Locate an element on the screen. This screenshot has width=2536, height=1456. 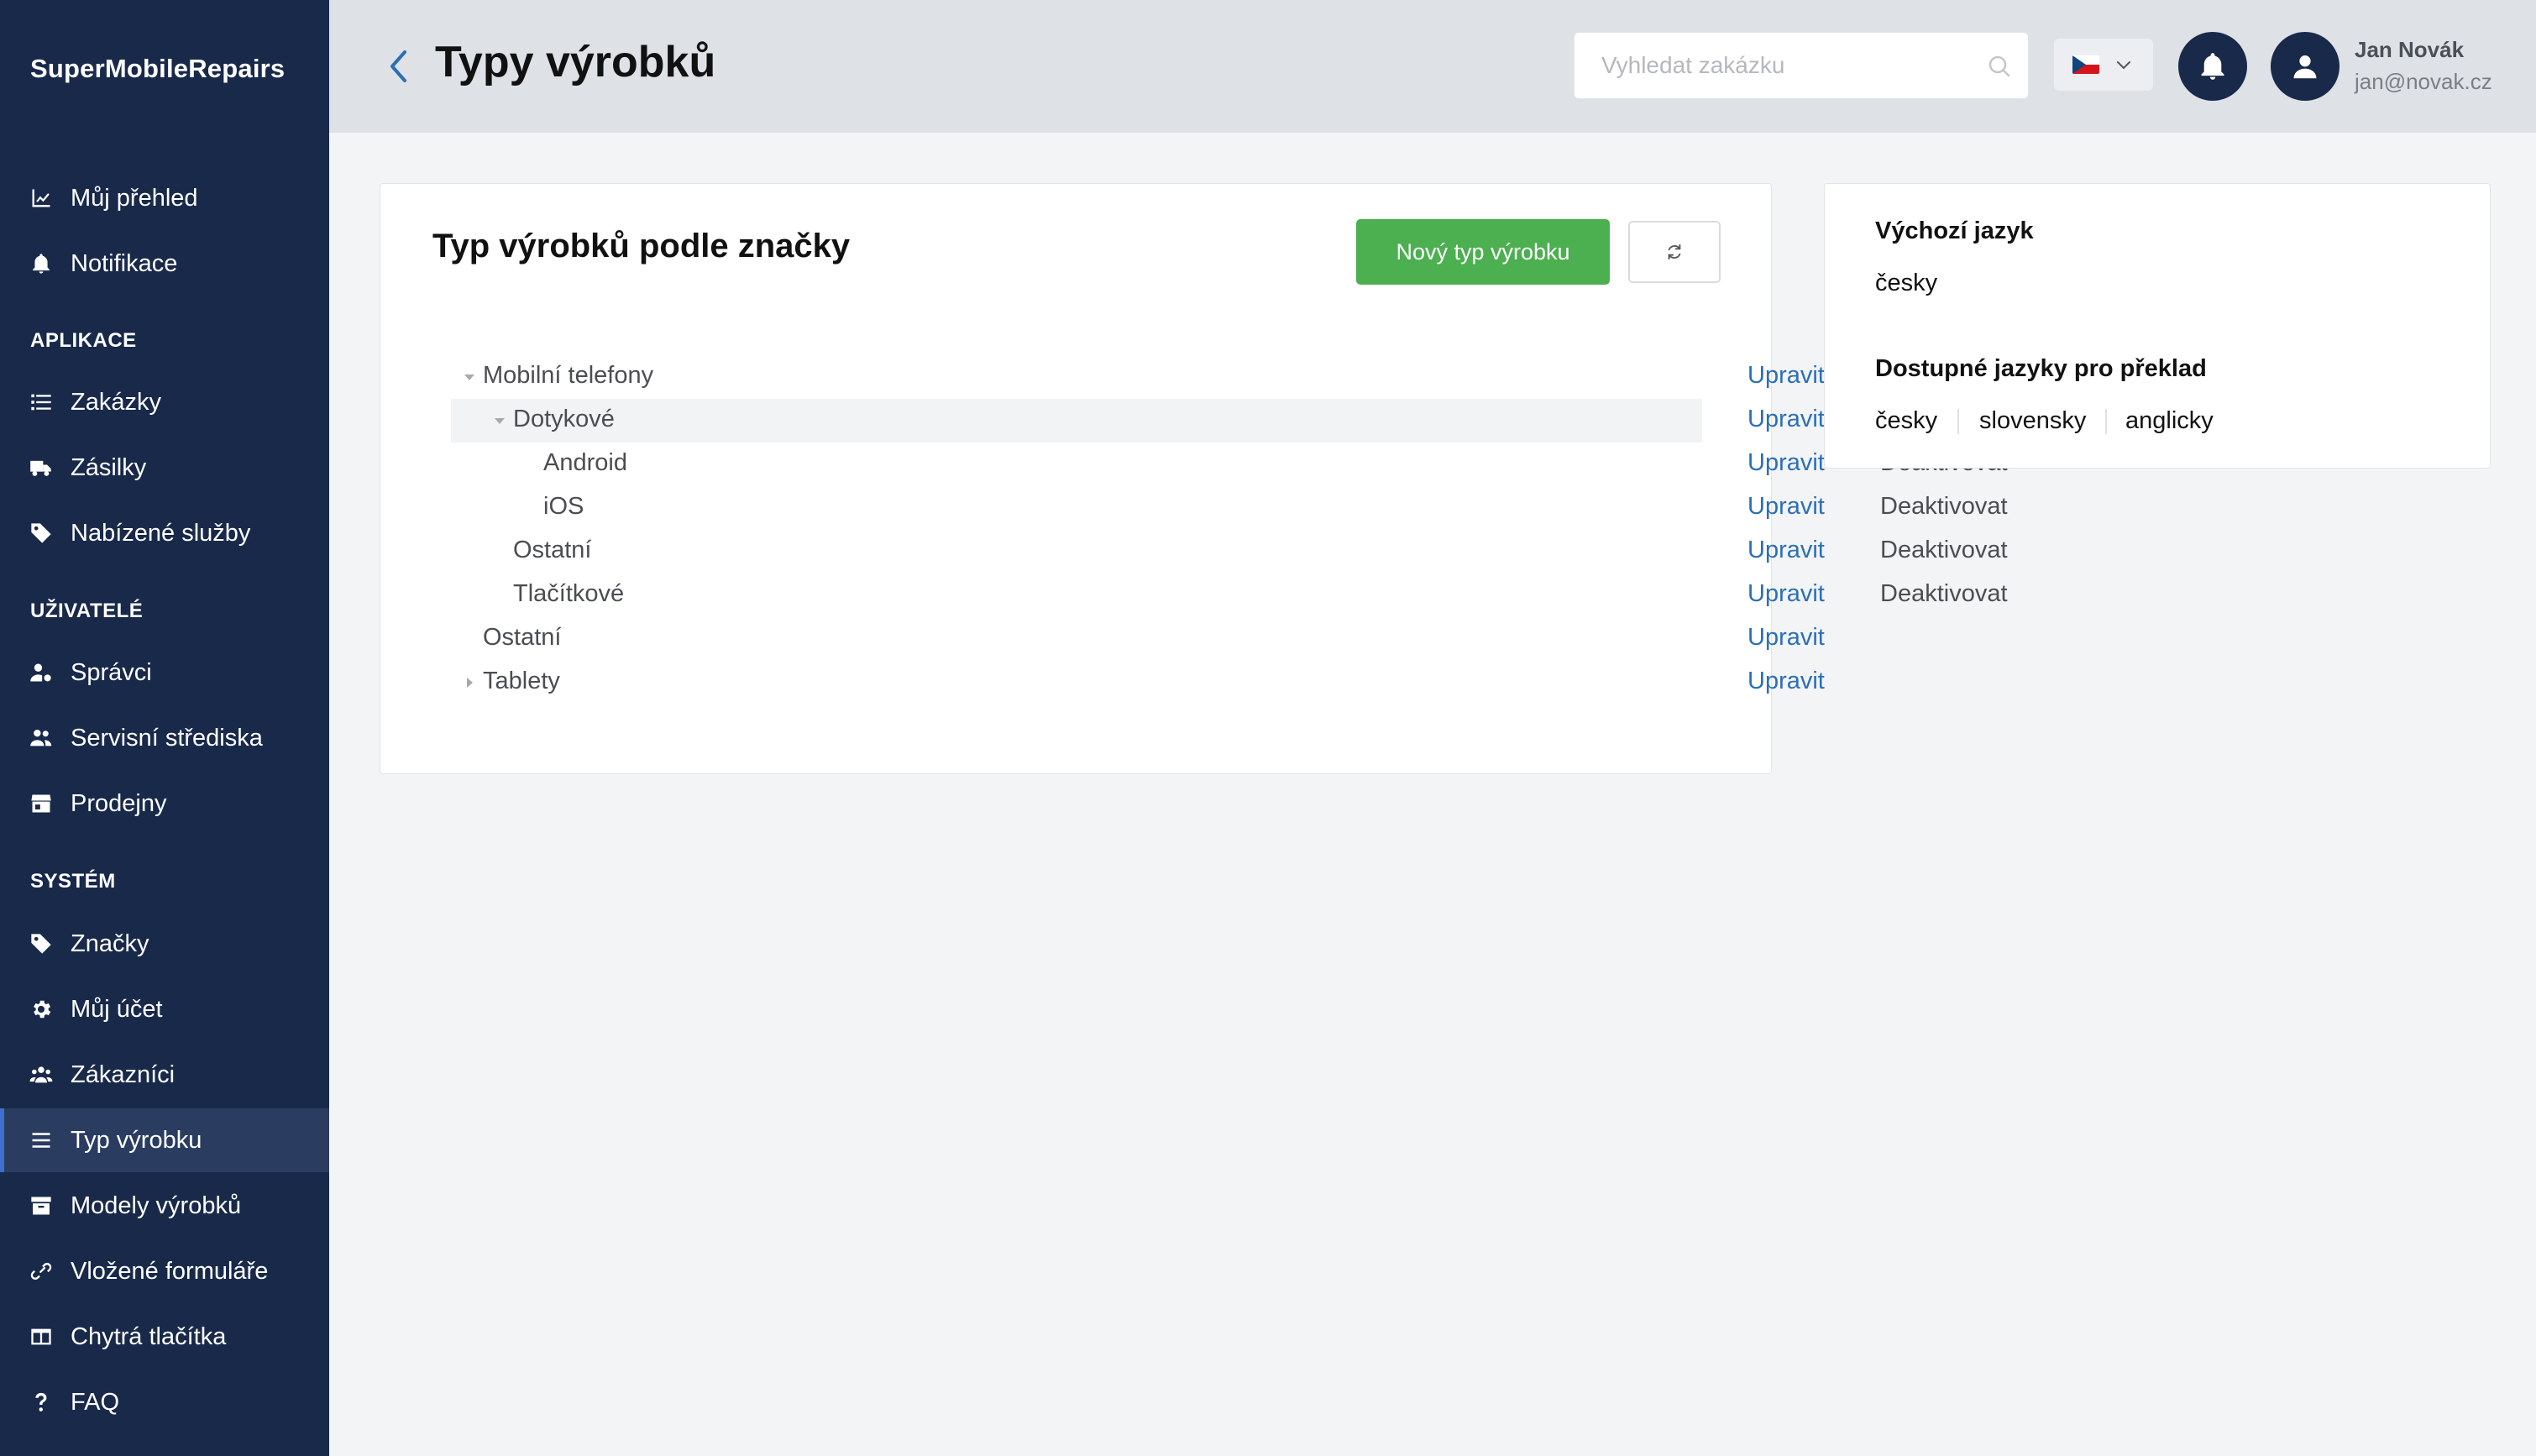
default-language-value: česky is located at coordinates (1906, 283).